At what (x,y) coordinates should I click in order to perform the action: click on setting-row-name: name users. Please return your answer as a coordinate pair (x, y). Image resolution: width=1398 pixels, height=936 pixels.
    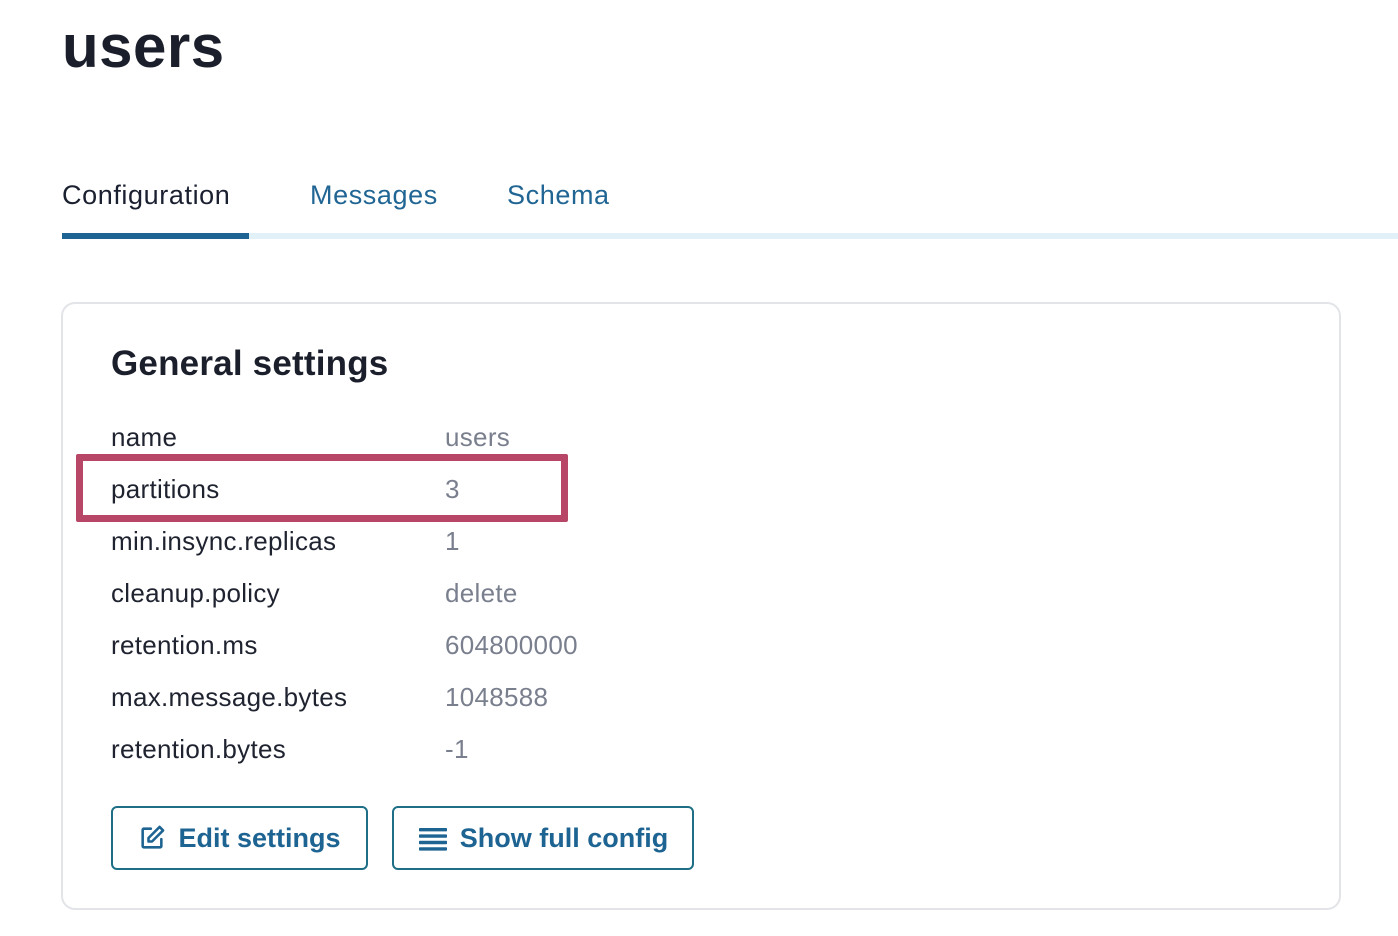
    Looking at the image, I should click on (461, 444).